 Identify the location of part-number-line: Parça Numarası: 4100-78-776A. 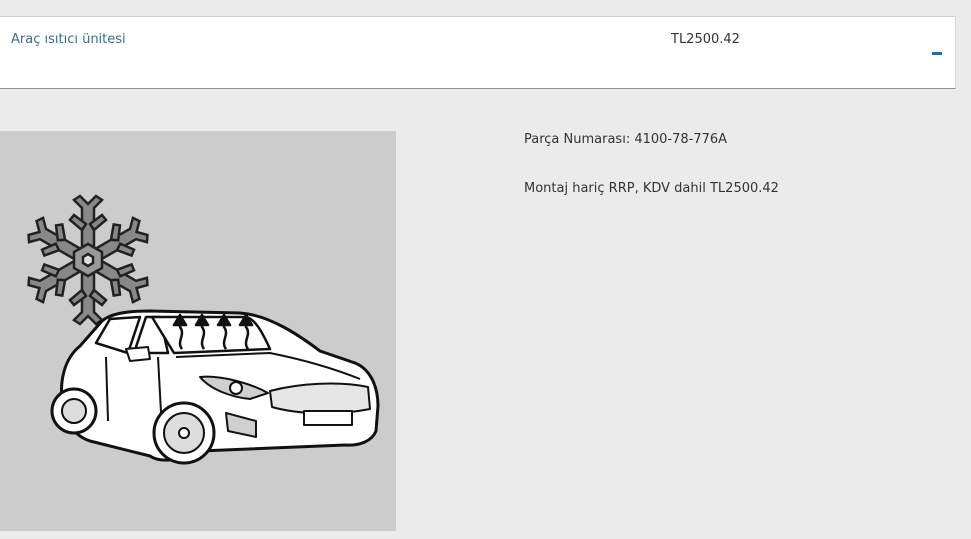
(625, 139).